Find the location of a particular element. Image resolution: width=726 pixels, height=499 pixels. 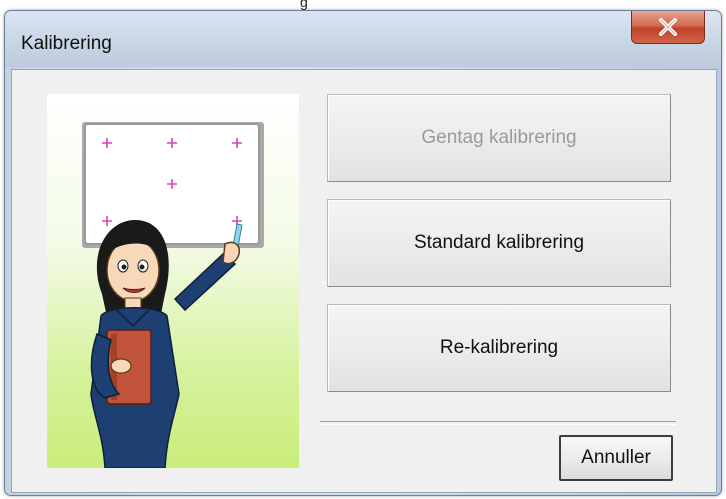

close-icon is located at coordinates (668, 27).